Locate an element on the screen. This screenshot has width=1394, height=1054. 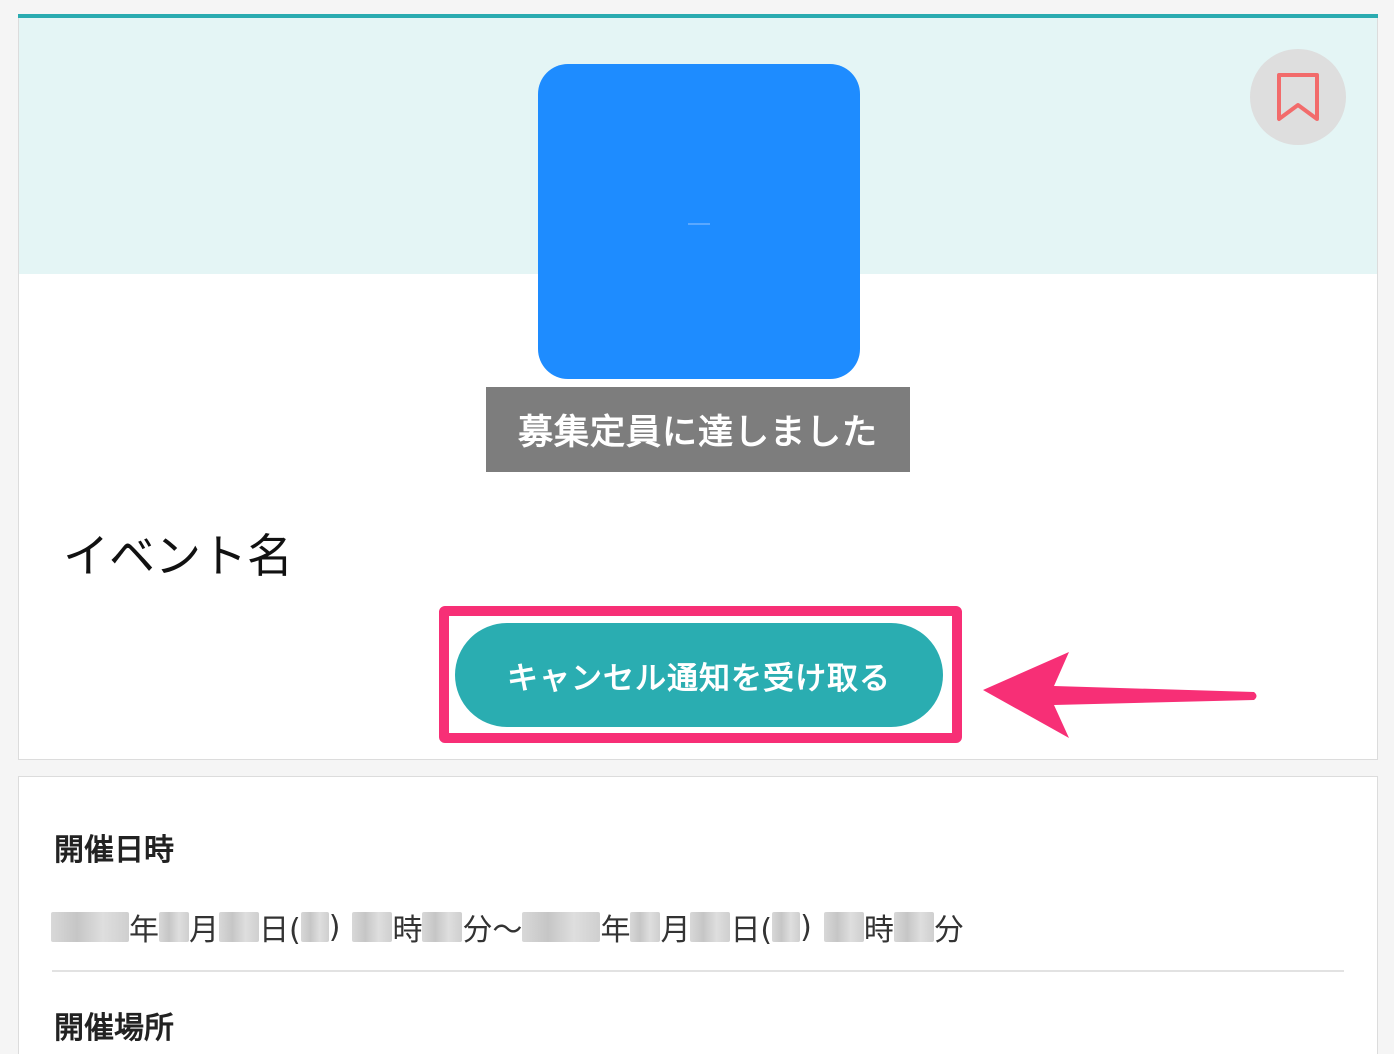
datetime-value: 年 月 日( ) 時 分〜 年 月 日( ) 時 分 is located at coordinates (507, 927).